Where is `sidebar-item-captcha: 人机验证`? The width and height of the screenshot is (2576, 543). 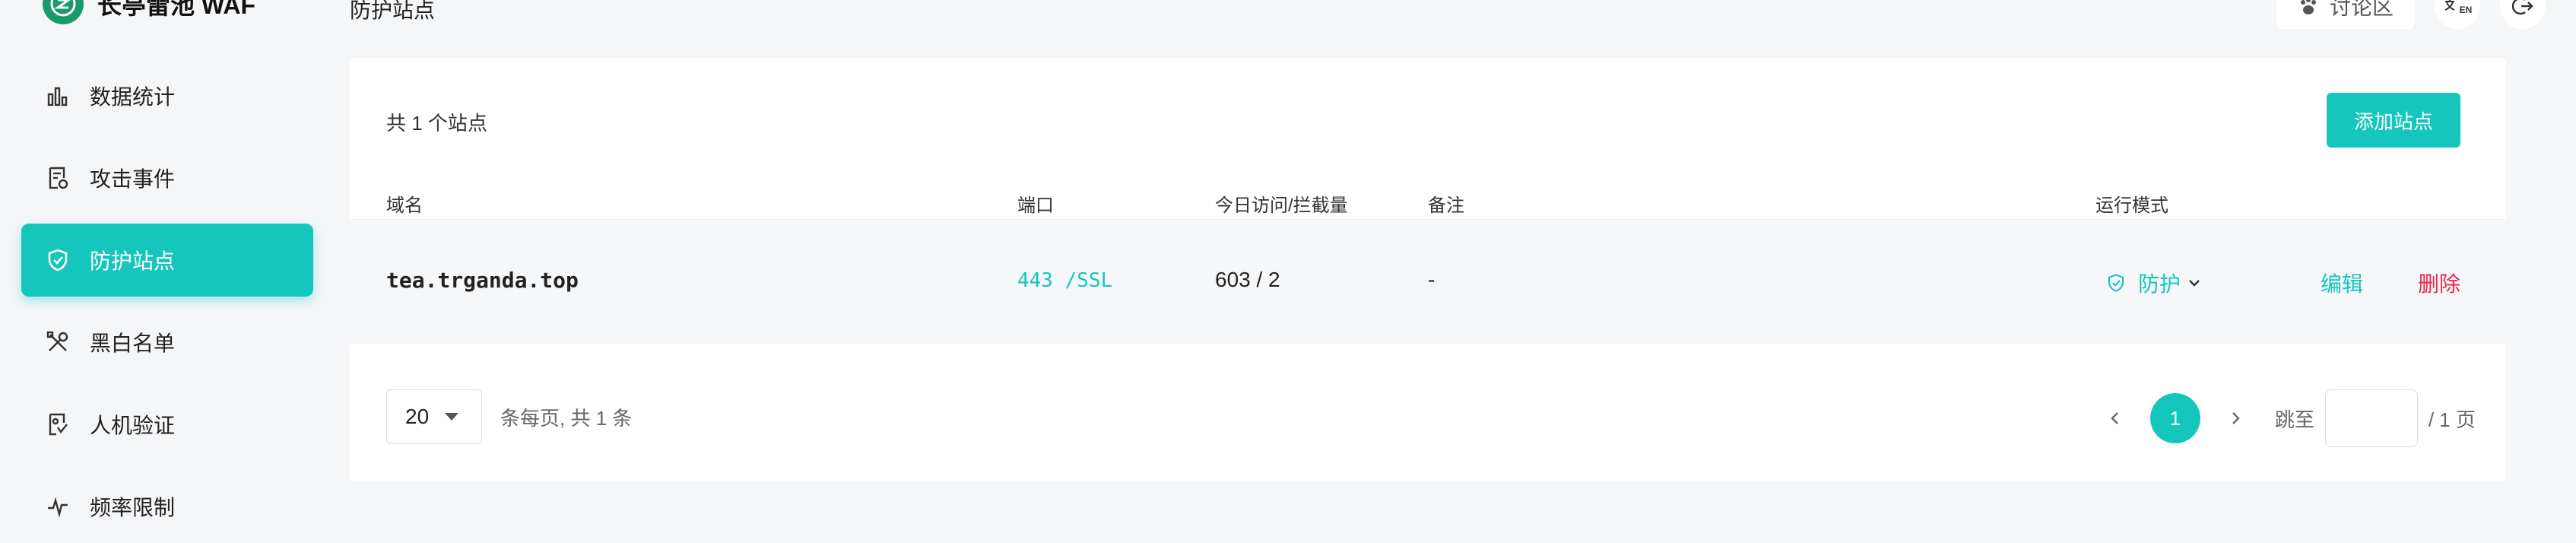
sidebar-item-captcha: 人机验证 is located at coordinates (167, 424).